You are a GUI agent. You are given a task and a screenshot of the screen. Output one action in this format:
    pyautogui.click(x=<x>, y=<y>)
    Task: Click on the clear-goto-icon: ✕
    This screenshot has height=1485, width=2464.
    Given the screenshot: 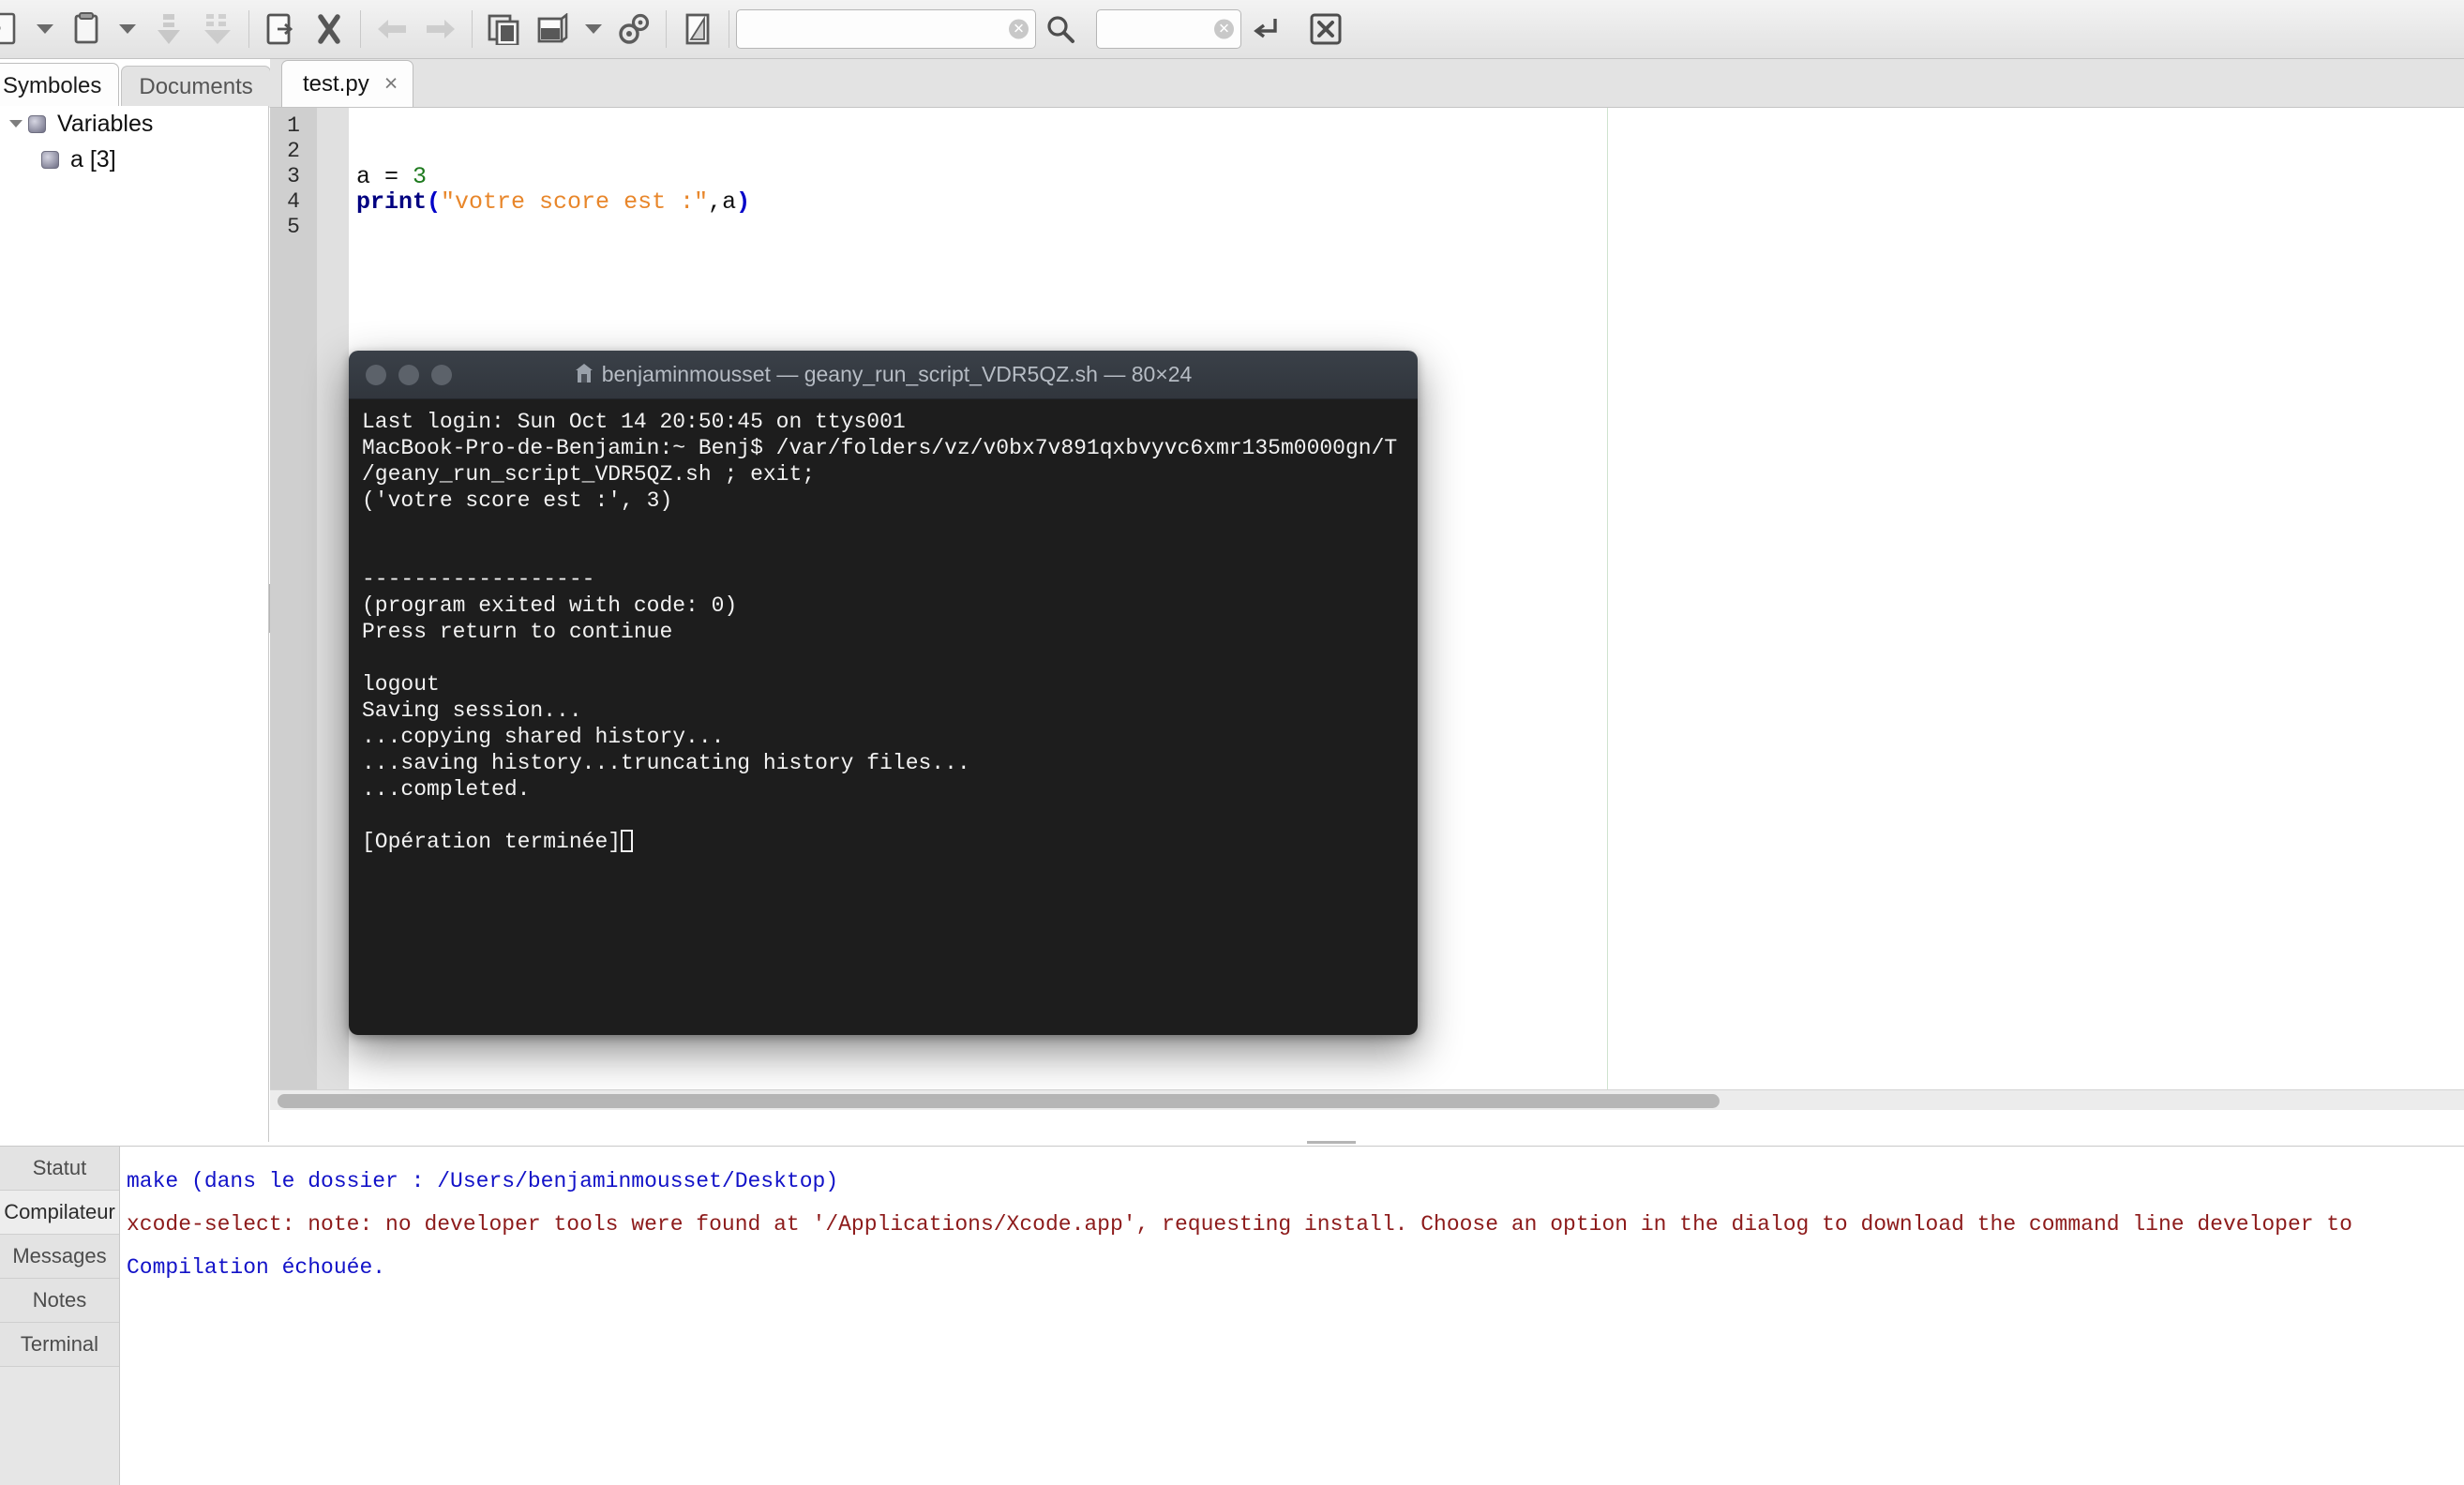 What is the action you would take?
    pyautogui.click(x=1224, y=29)
    